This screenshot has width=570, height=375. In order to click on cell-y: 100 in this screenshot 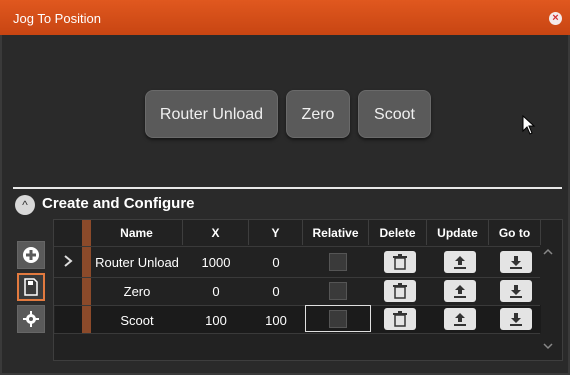, I will do `click(276, 320)`.